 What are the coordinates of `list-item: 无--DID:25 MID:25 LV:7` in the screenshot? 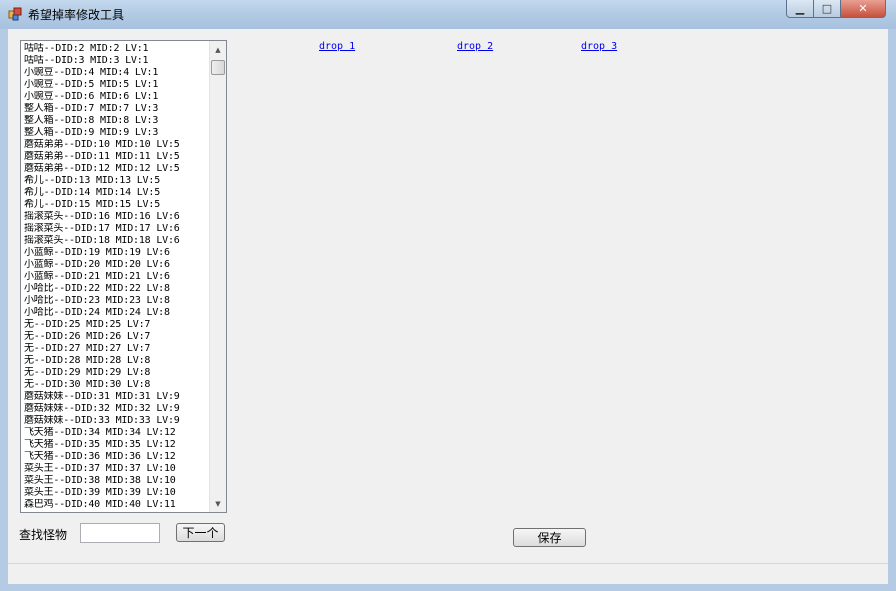 It's located at (116, 325).